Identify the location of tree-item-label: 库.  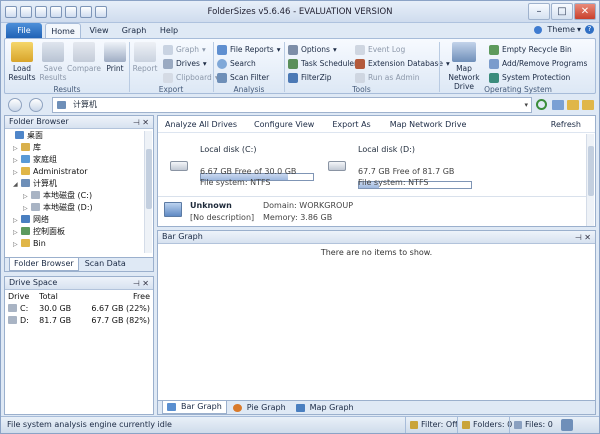
(37, 147).